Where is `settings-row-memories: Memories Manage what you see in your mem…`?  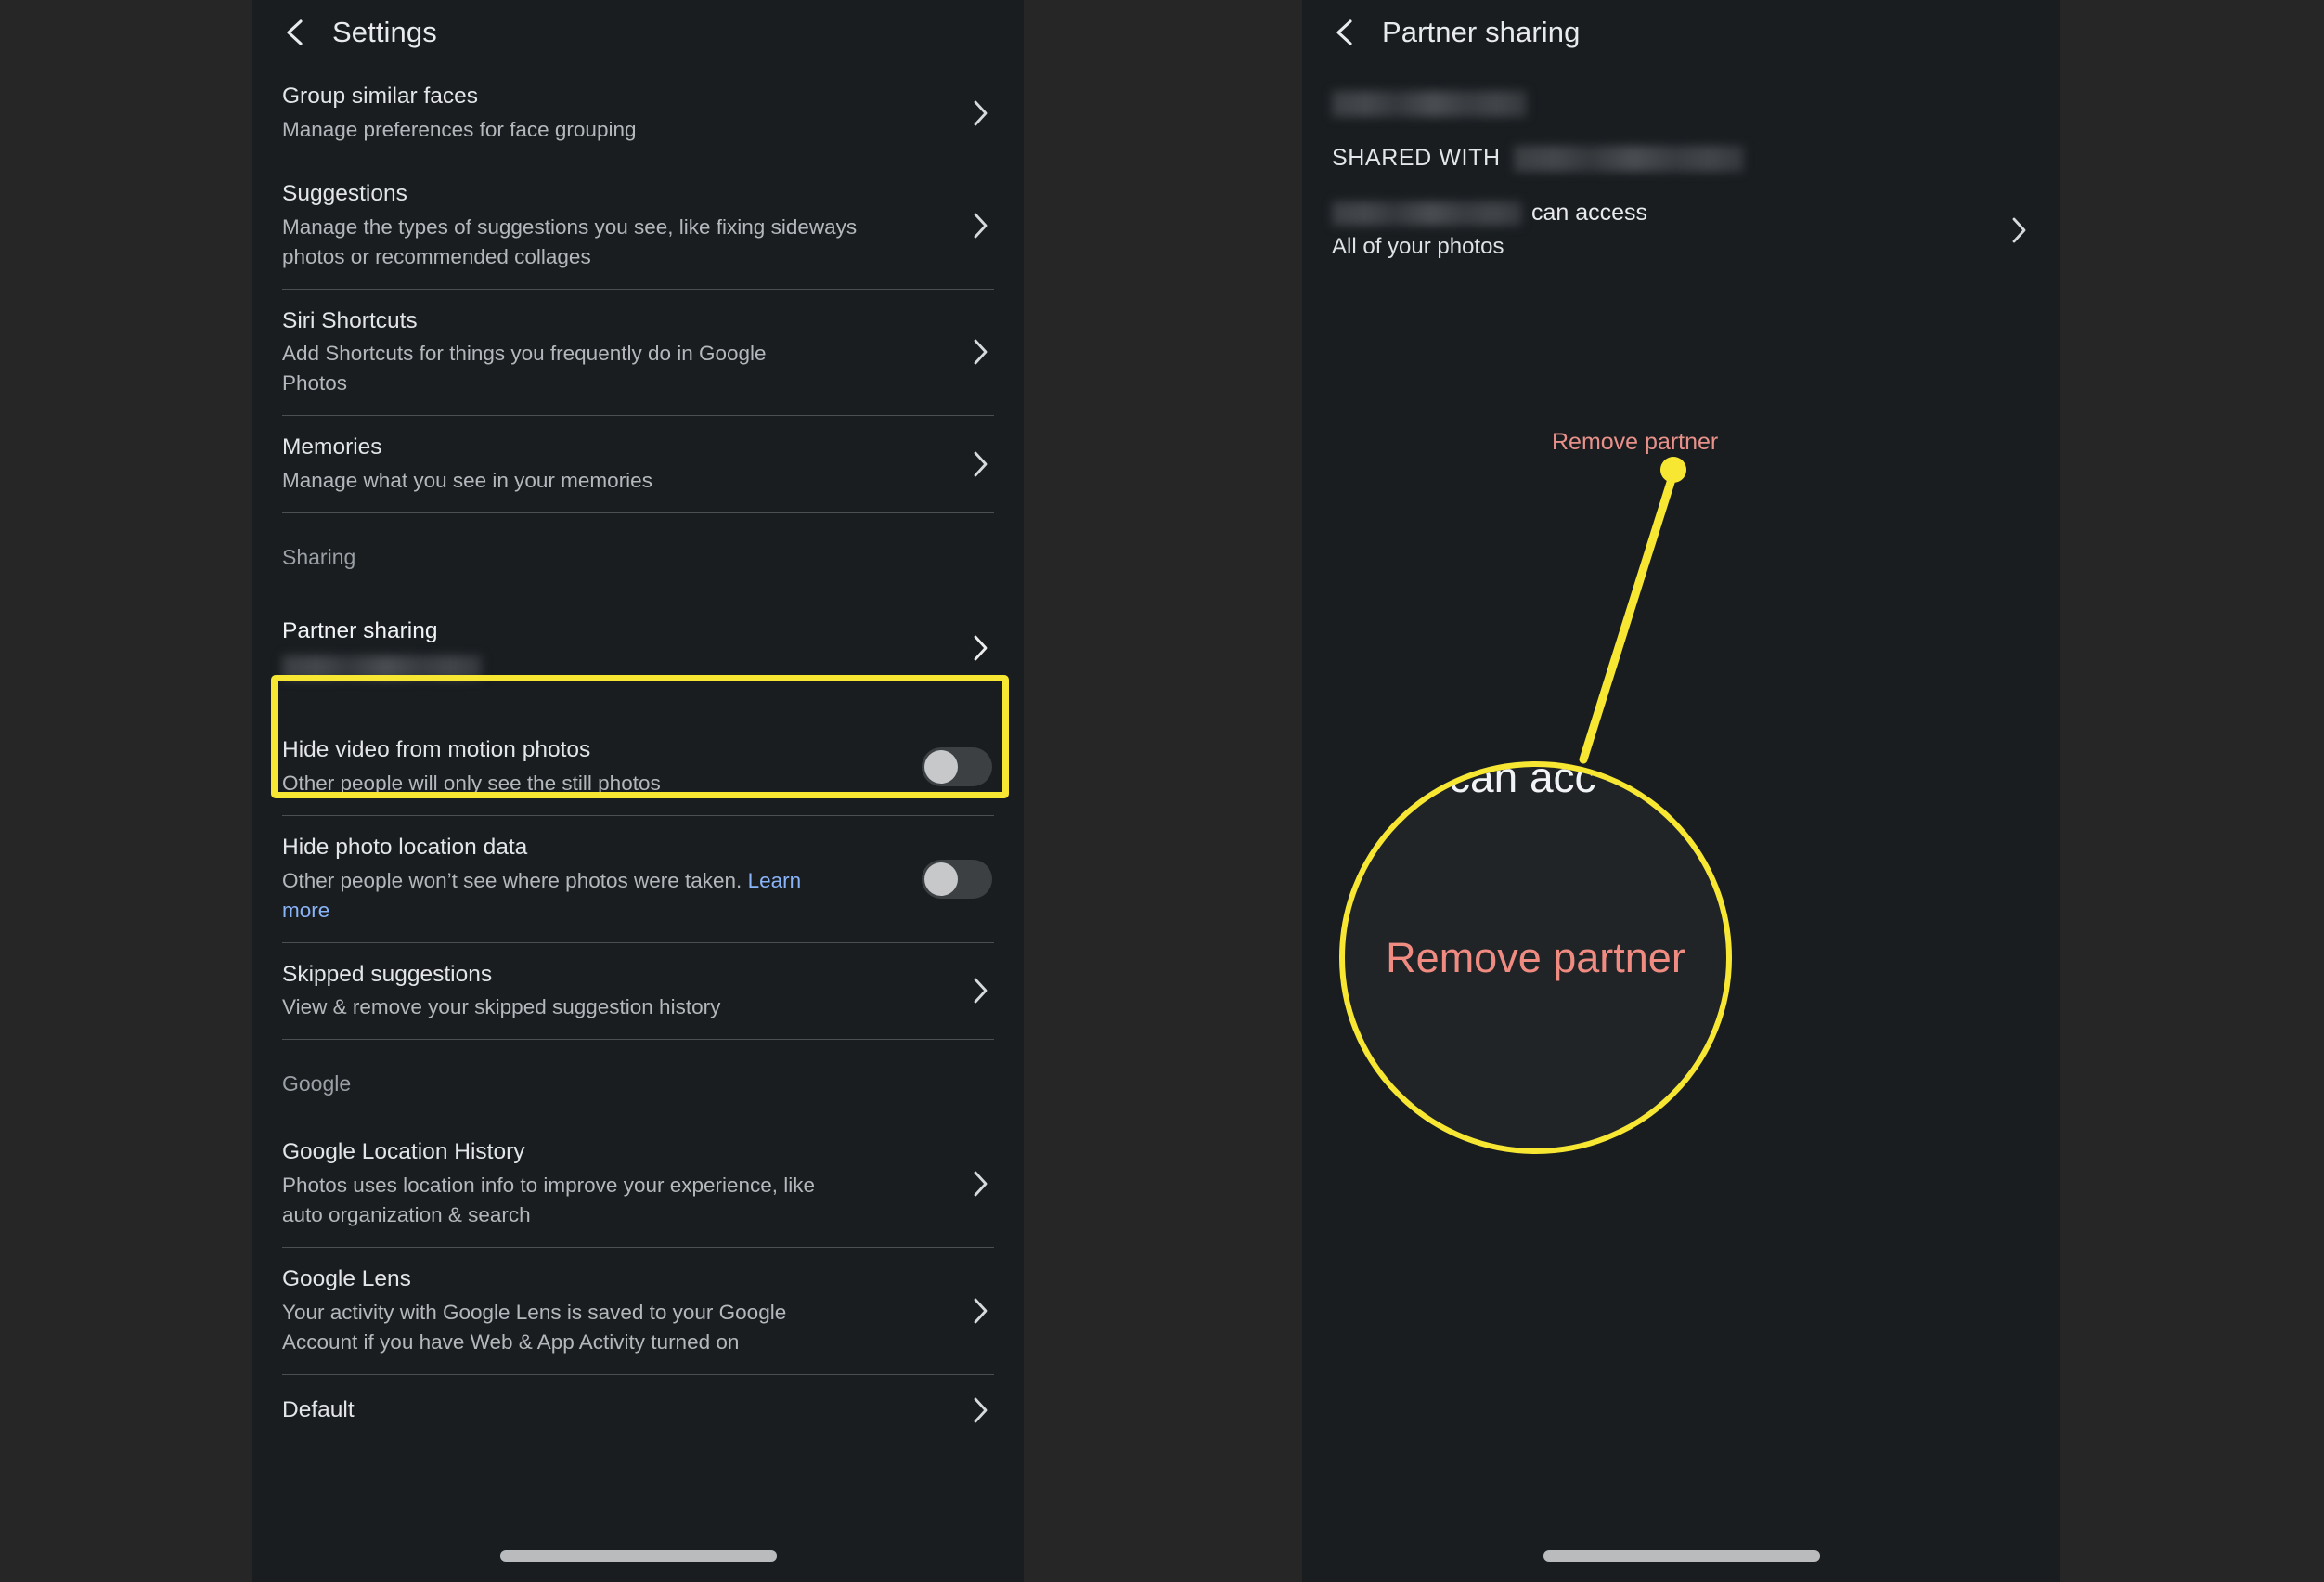 settings-row-memories: Memories Manage what you see in your mem… is located at coordinates (638, 464).